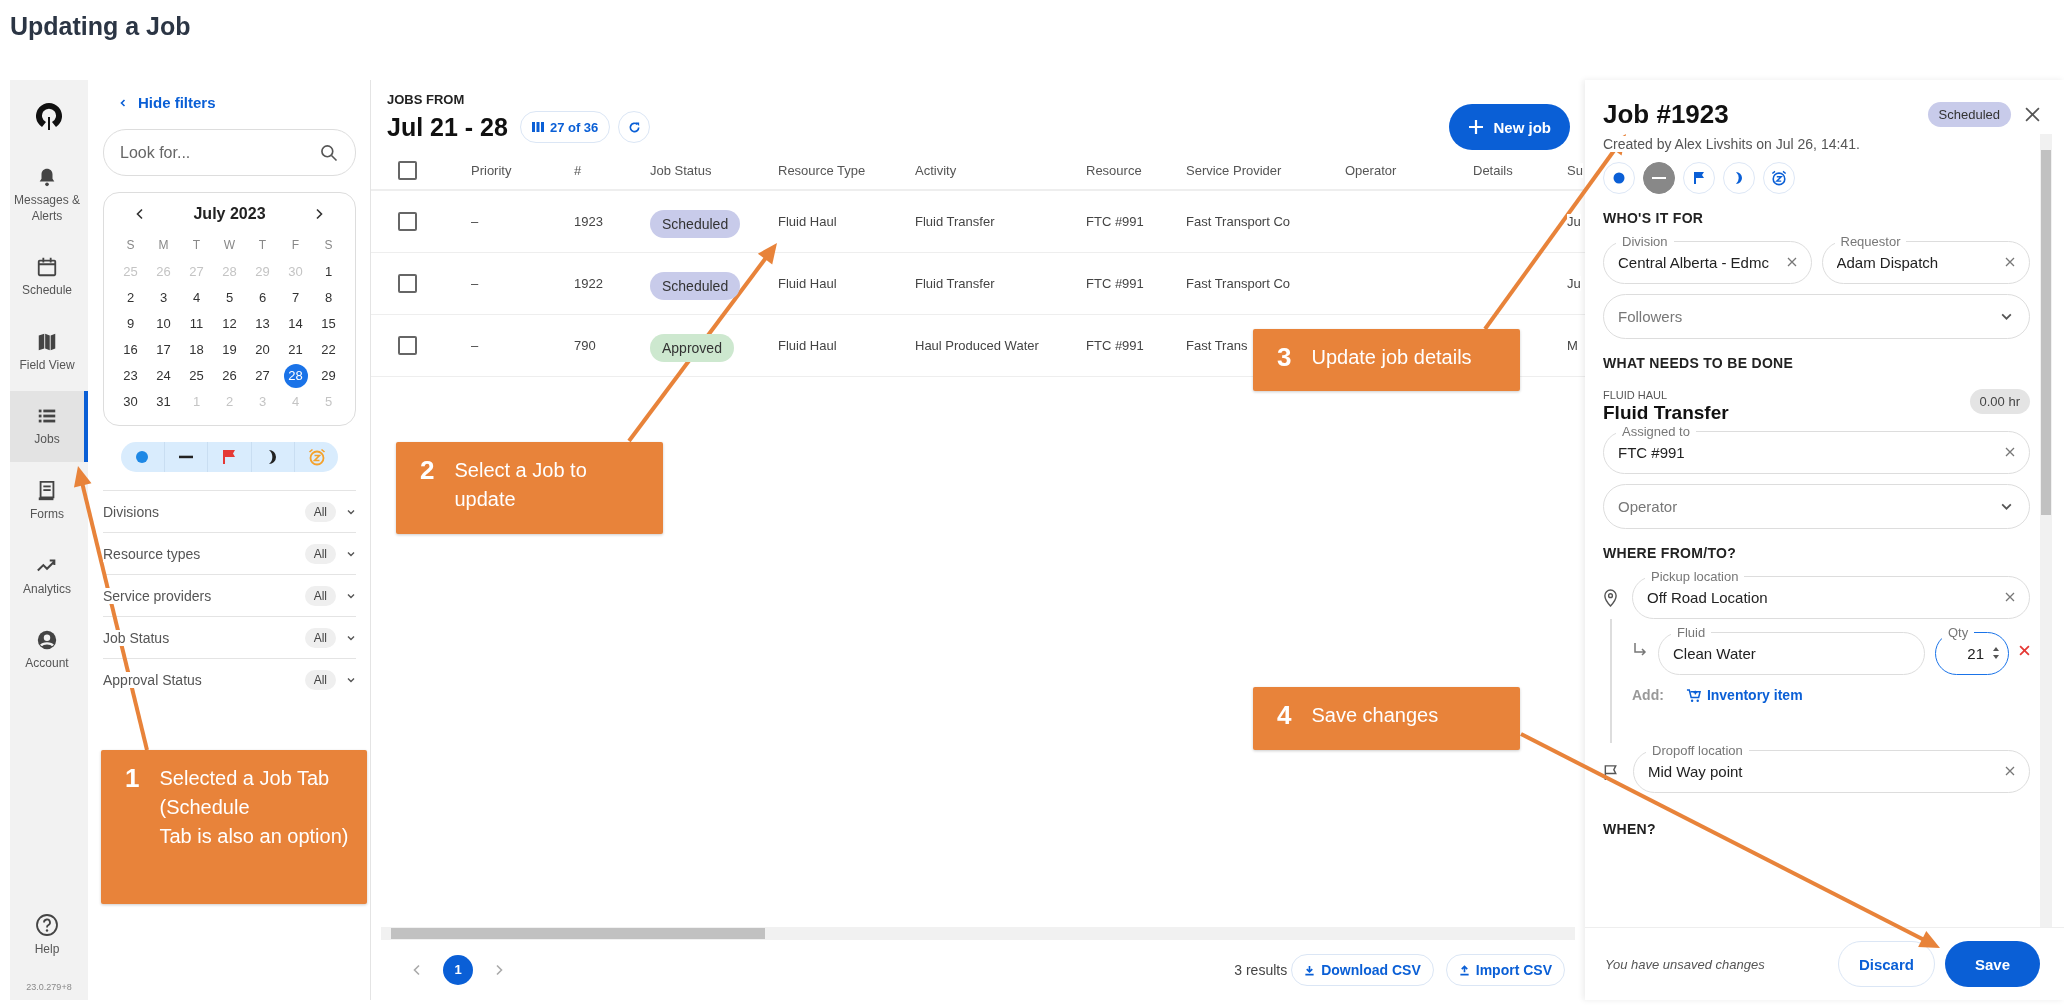  Describe the element at coordinates (185, 457) in the screenshot. I see `dash-icon` at that location.